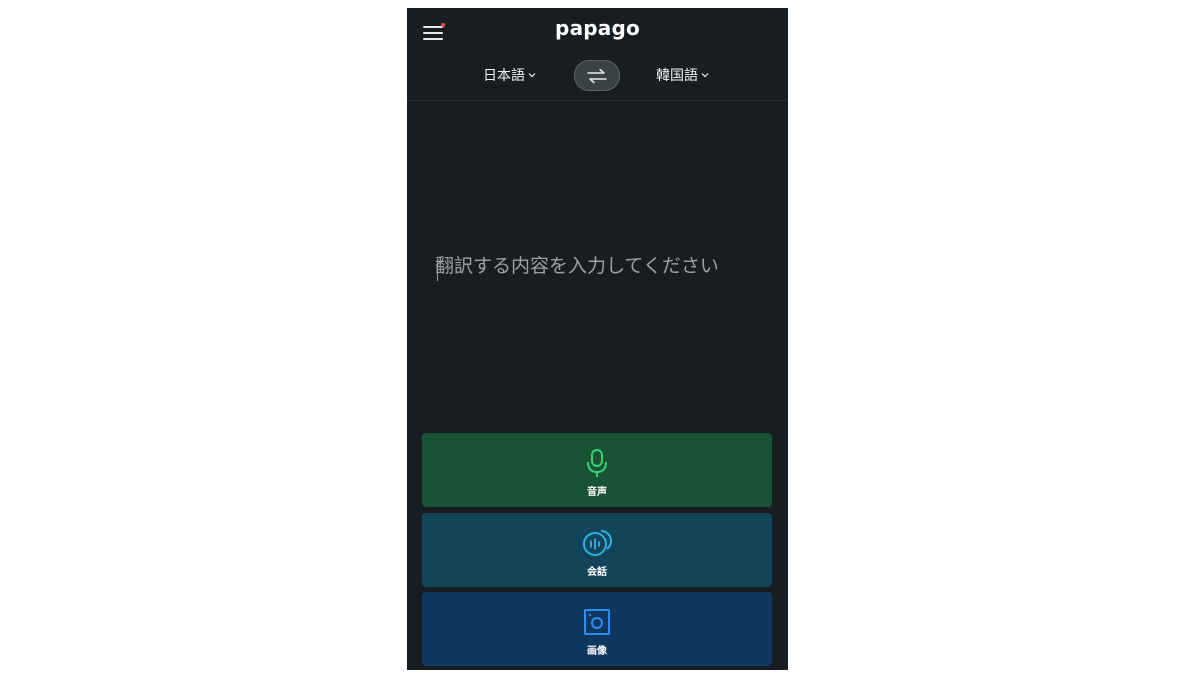  I want to click on target-language-label: 韓国語, so click(677, 76).